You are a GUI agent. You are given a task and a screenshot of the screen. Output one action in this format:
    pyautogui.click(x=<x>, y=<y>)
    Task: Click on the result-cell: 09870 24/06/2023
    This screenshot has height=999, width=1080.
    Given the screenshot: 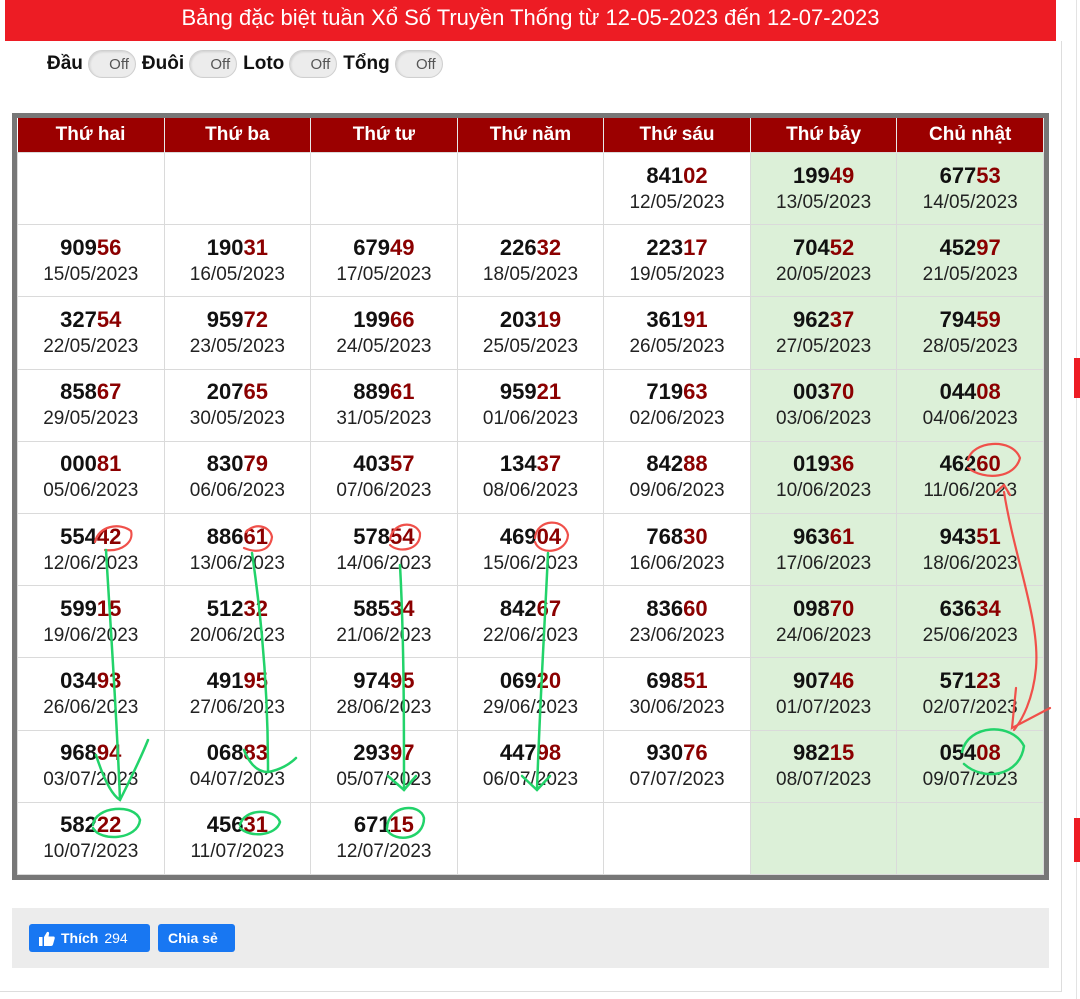 What is the action you would take?
    pyautogui.click(x=823, y=622)
    